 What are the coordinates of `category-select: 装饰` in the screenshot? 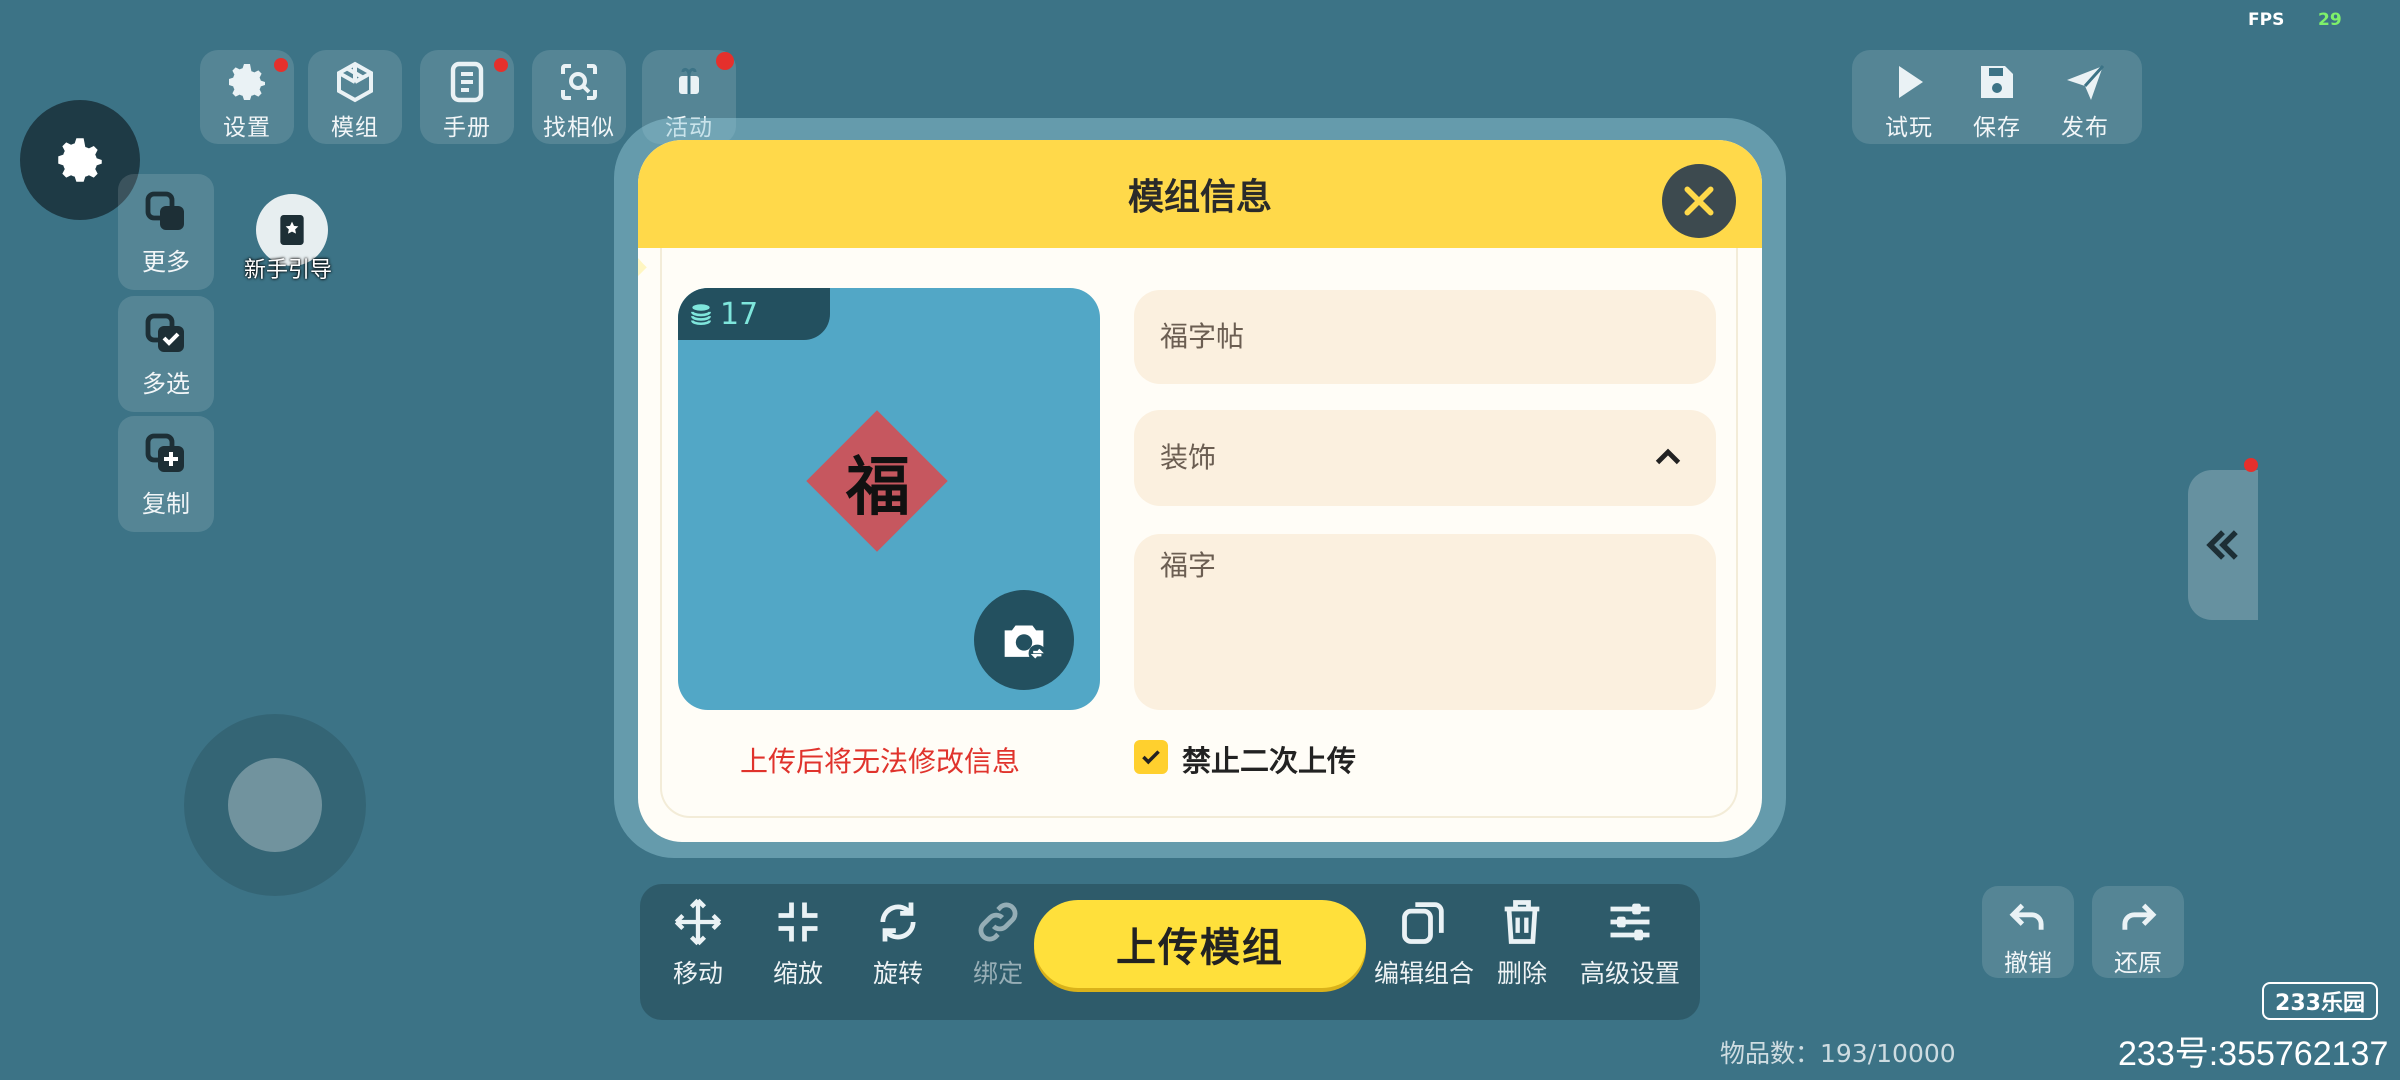 It's located at (1425, 458).